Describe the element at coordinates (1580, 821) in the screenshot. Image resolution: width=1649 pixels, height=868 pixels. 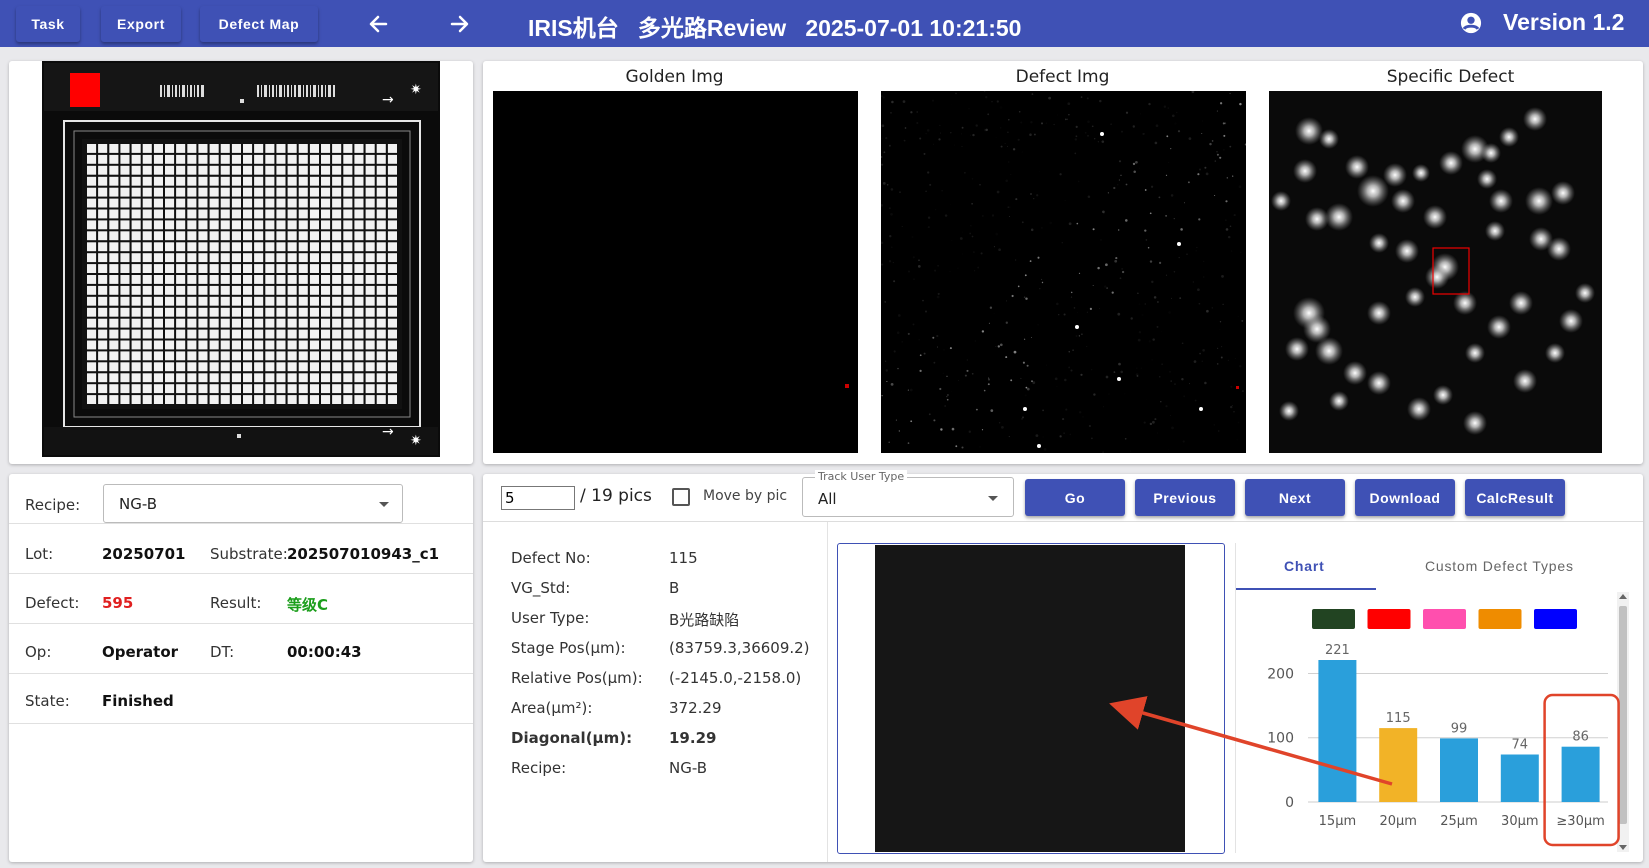
I see `x-tick-label: ≥30μm` at that location.